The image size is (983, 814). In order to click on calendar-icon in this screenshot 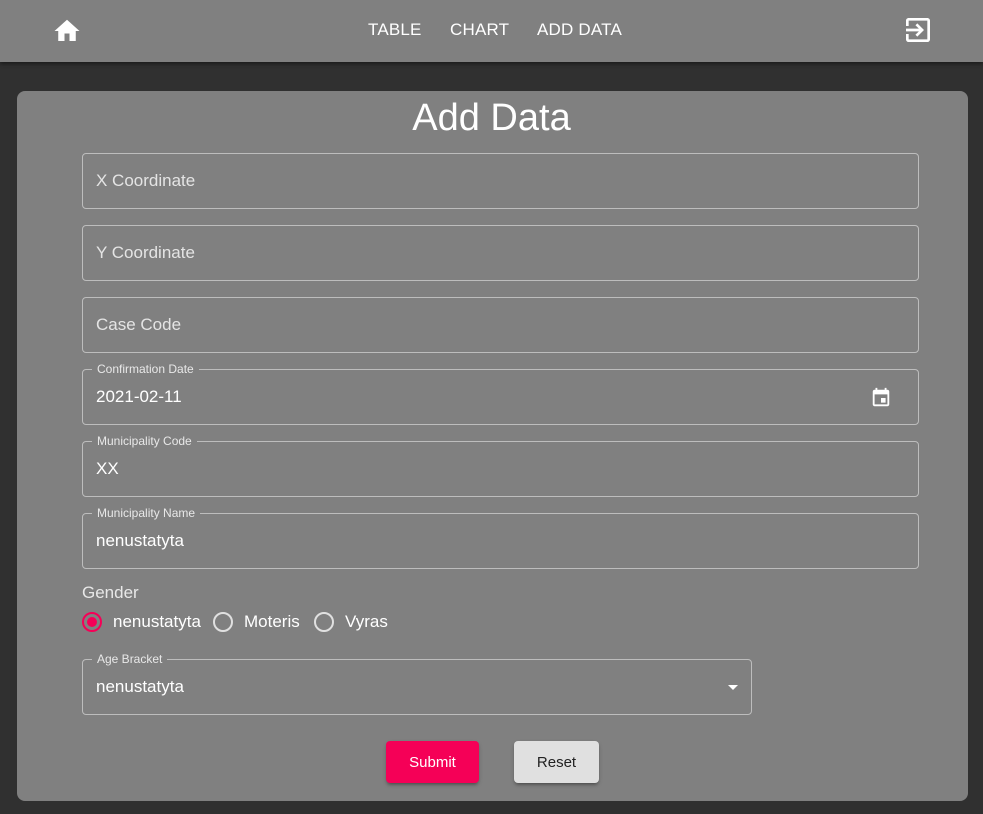, I will do `click(881, 398)`.